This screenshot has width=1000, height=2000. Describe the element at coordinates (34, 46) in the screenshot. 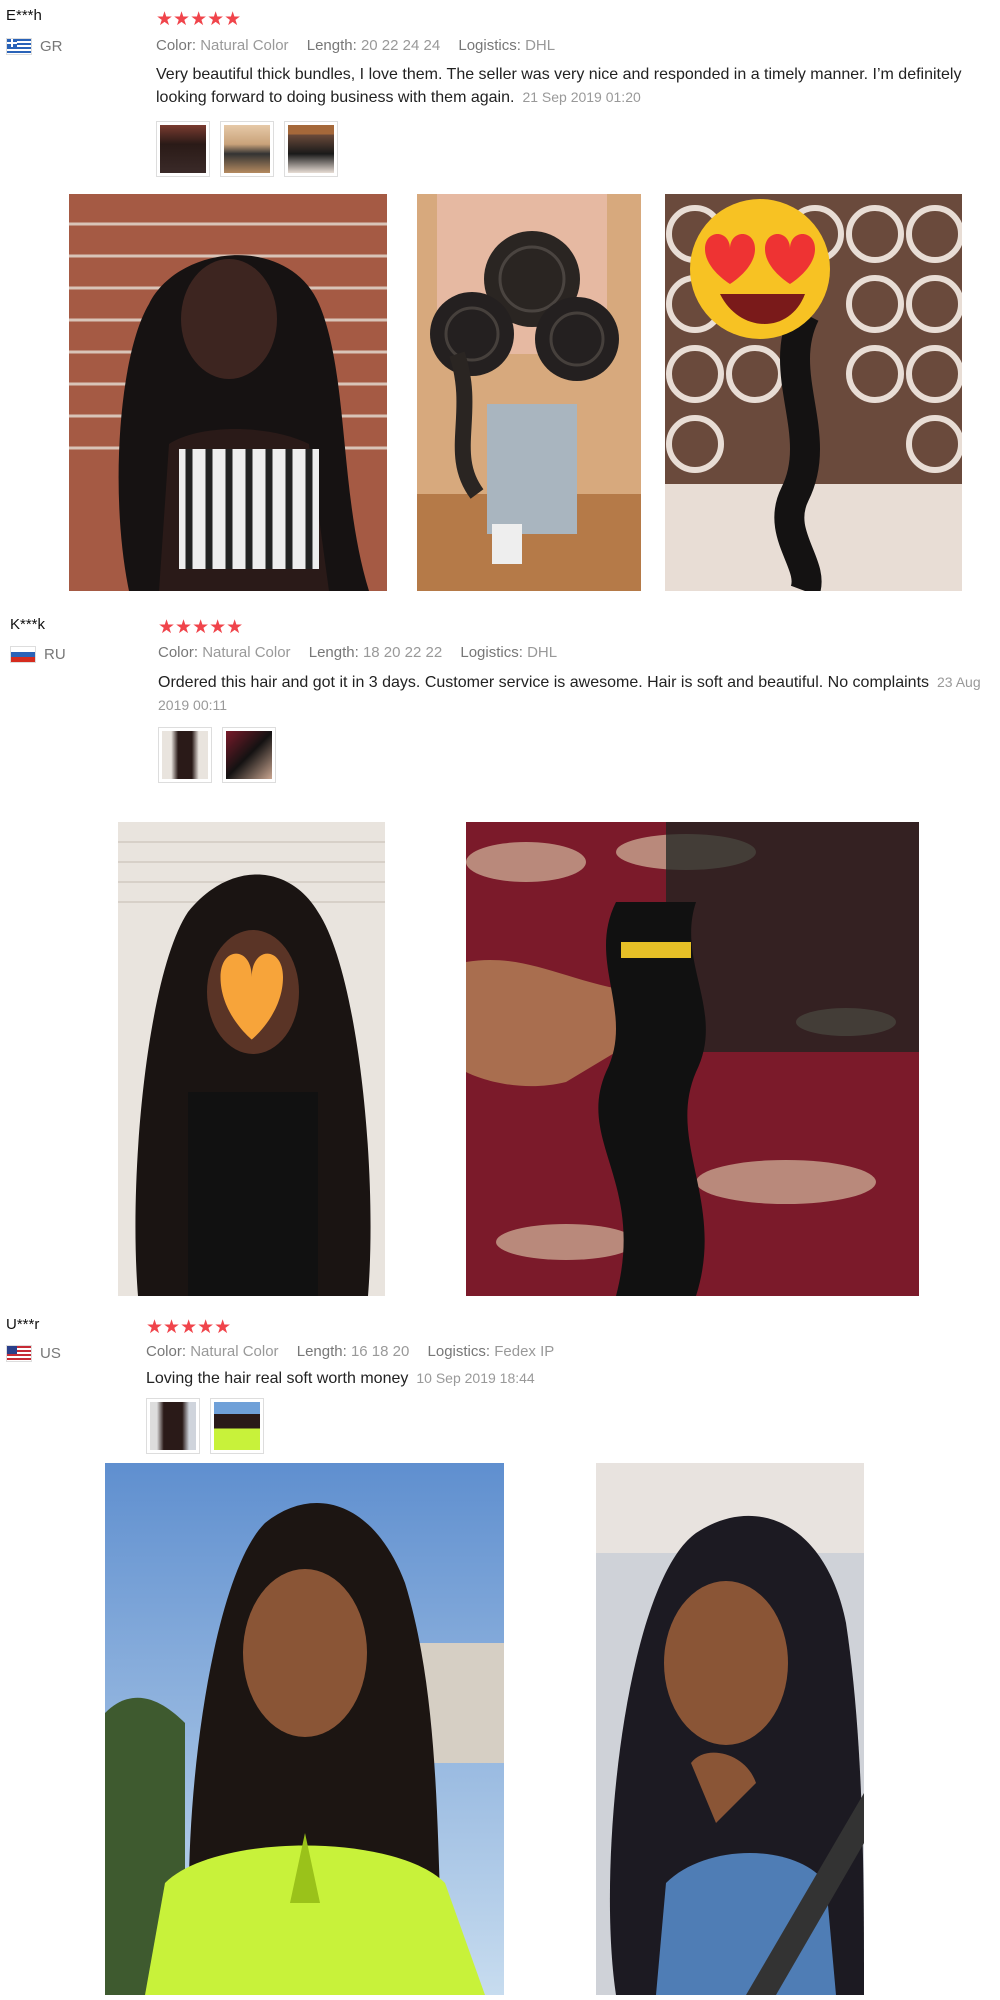

I see `reviewer-country: GR` at that location.